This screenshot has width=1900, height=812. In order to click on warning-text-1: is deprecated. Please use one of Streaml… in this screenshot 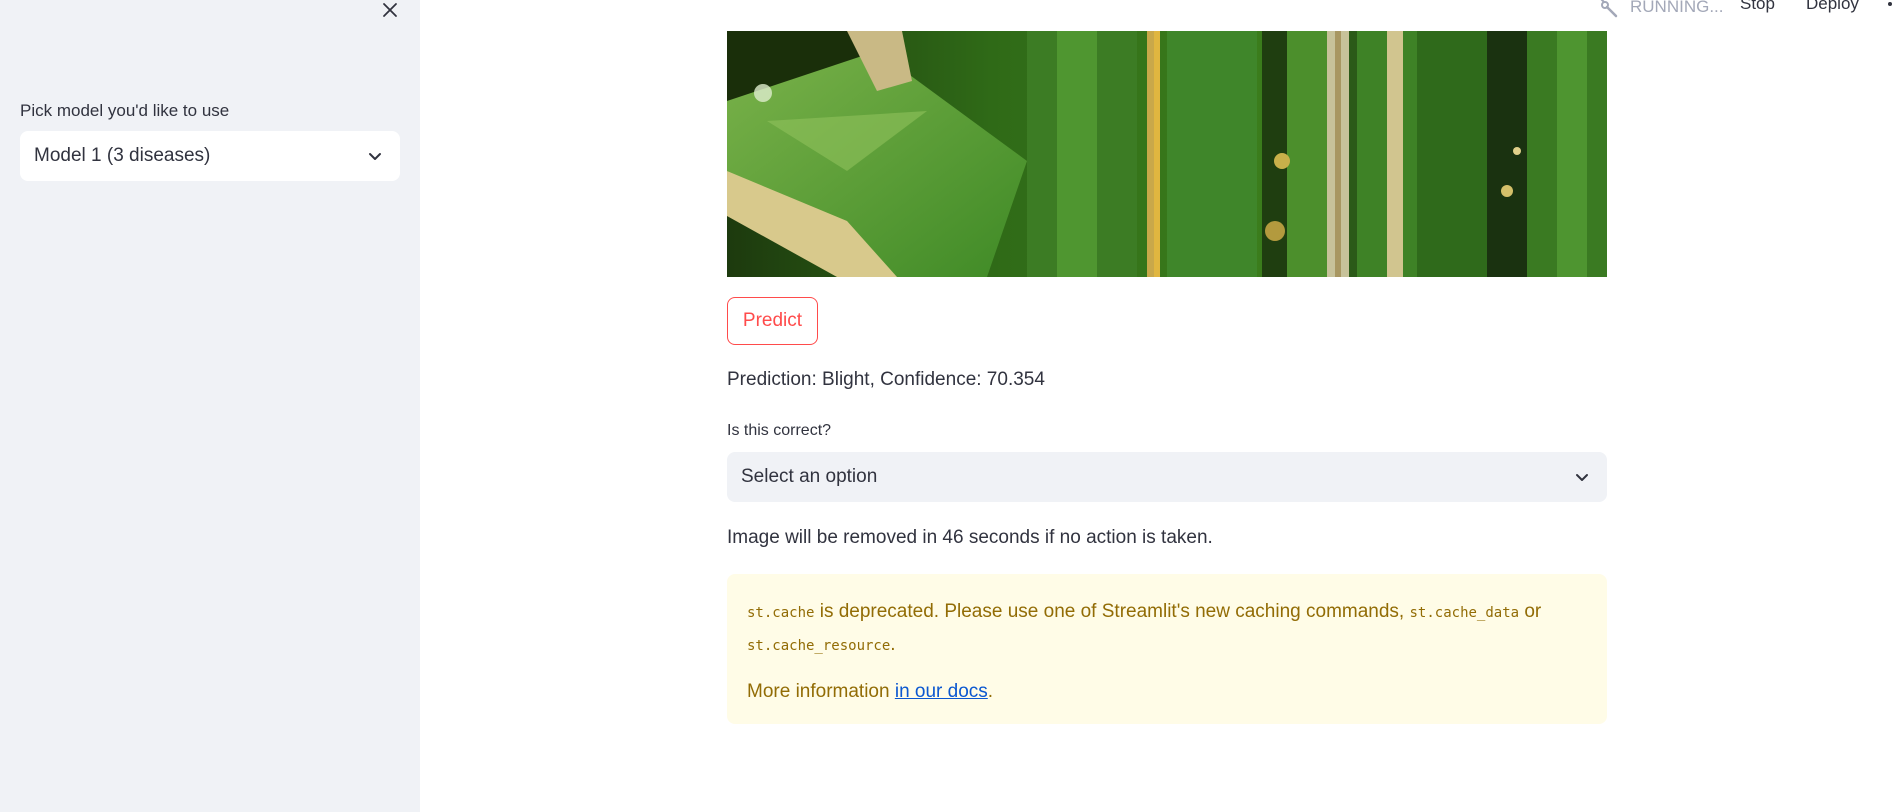, I will do `click(1112, 611)`.